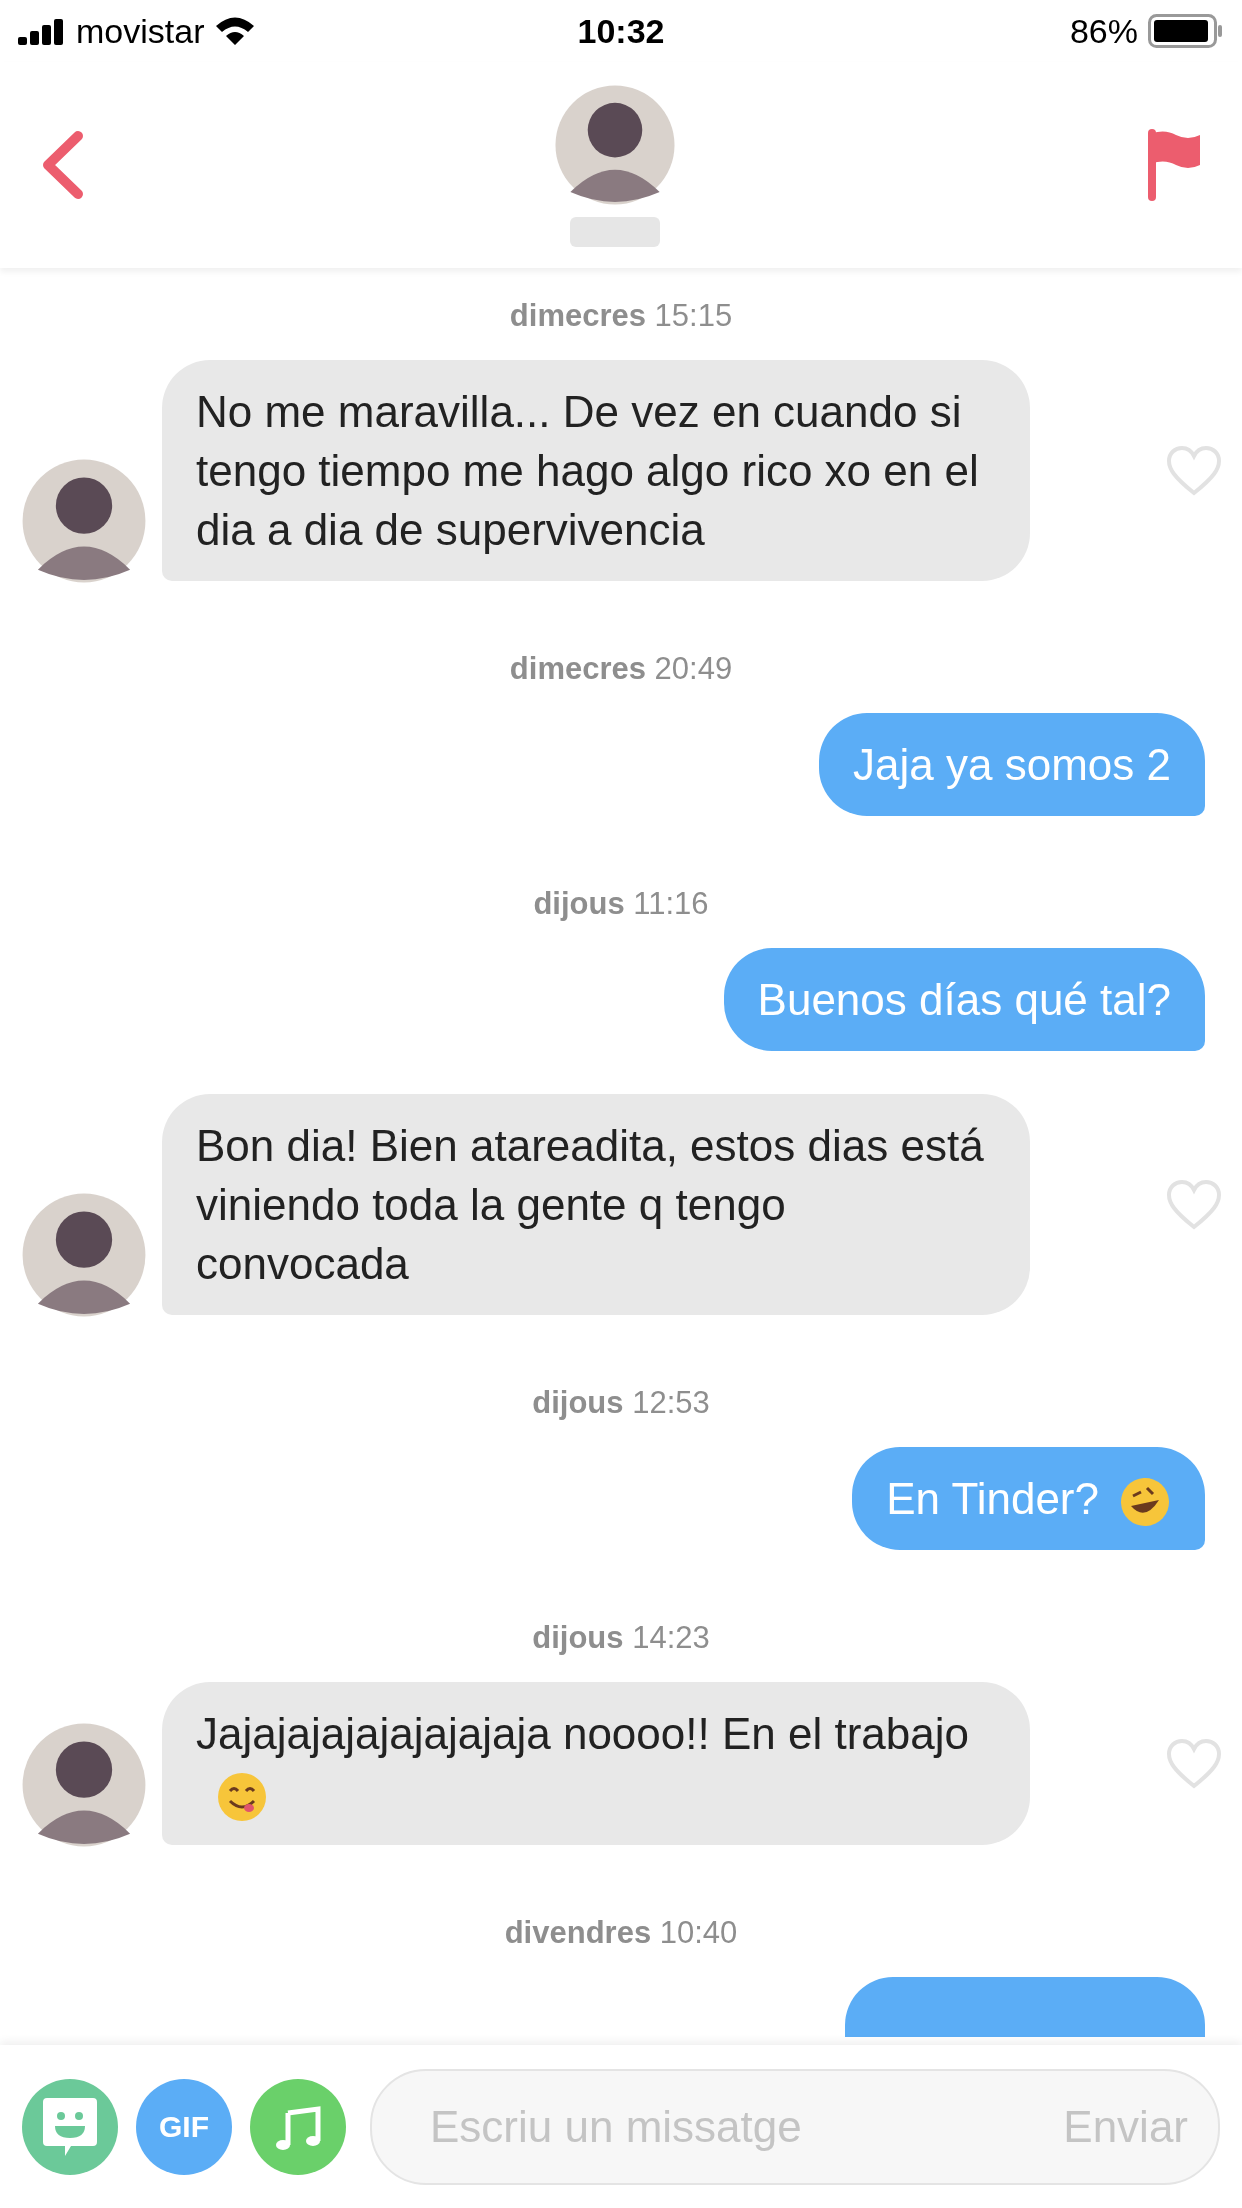 The image size is (1242, 2208). I want to click on received-message: Jajajajajajajajajaja noooo!! En el trabajo, so click(596, 1763).